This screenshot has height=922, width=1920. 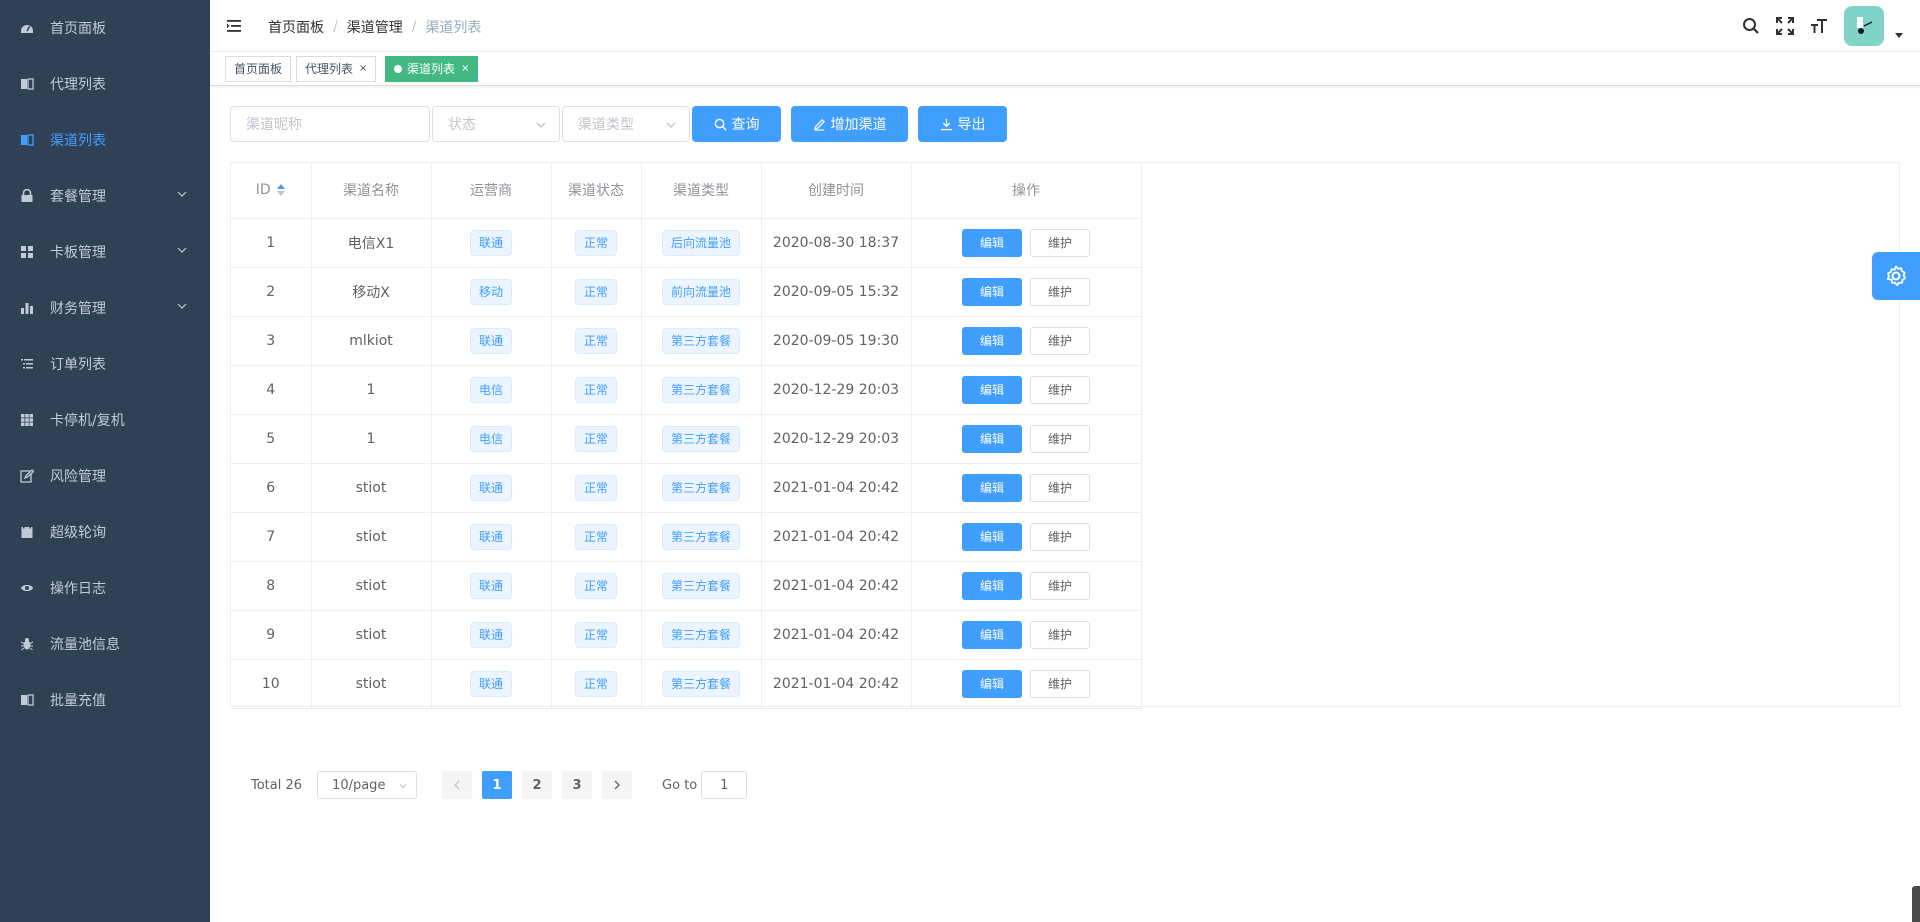 What do you see at coordinates (1864, 26) in the screenshot?
I see `avatar` at bounding box center [1864, 26].